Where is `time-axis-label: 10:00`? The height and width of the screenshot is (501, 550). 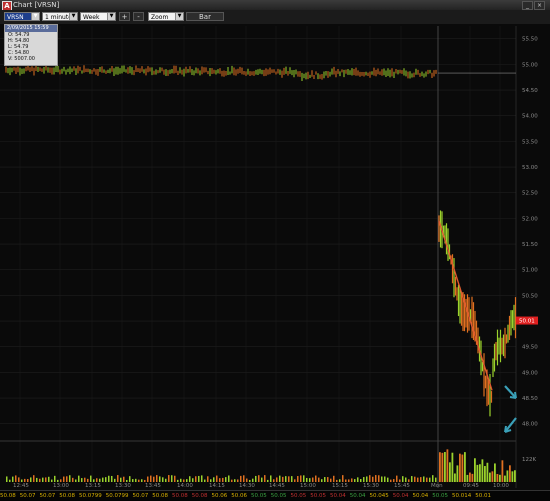 time-axis-label: 10:00 is located at coordinates (501, 486).